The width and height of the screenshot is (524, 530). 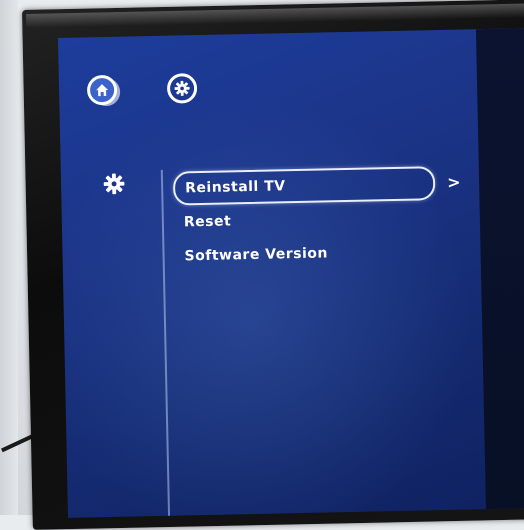 What do you see at coordinates (114, 186) in the screenshot?
I see `section-gear-icon` at bounding box center [114, 186].